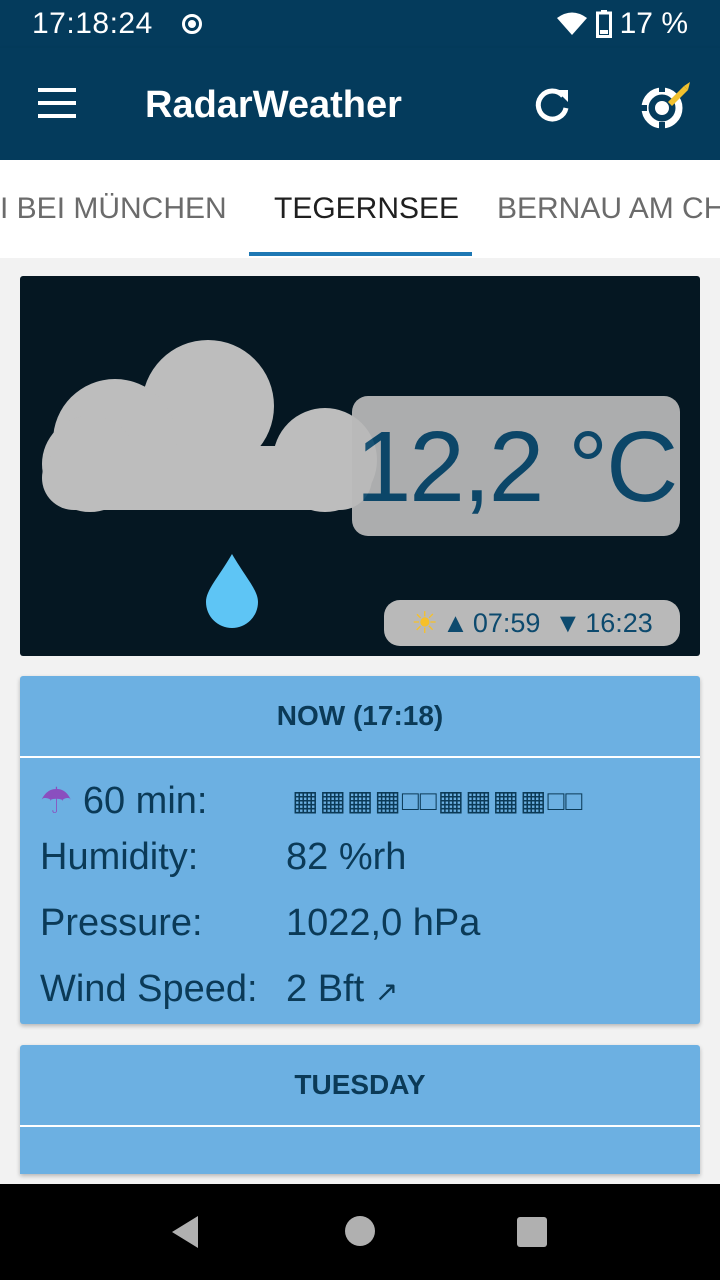 The height and width of the screenshot is (1280, 720). I want to click on temperature-box: 12,2 °C, so click(516, 466).